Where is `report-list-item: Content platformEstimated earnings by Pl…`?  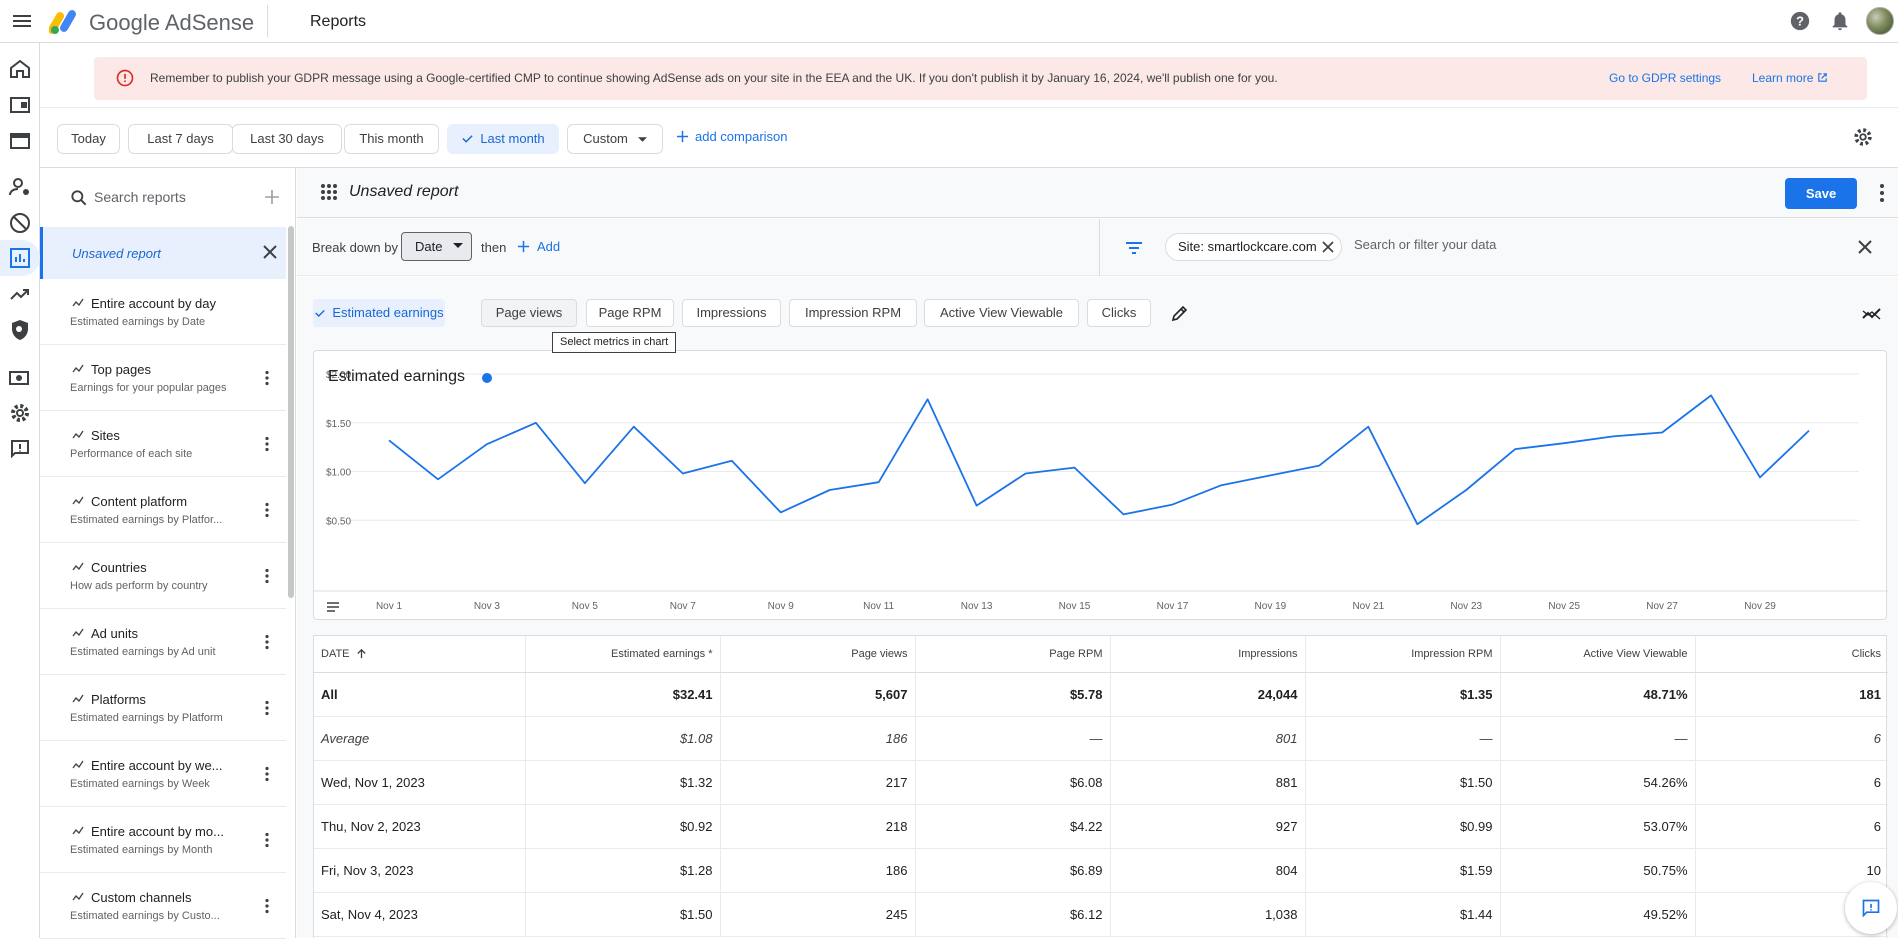
report-list-item: Content platformEstimated earnings by Pl… is located at coordinates (163, 510).